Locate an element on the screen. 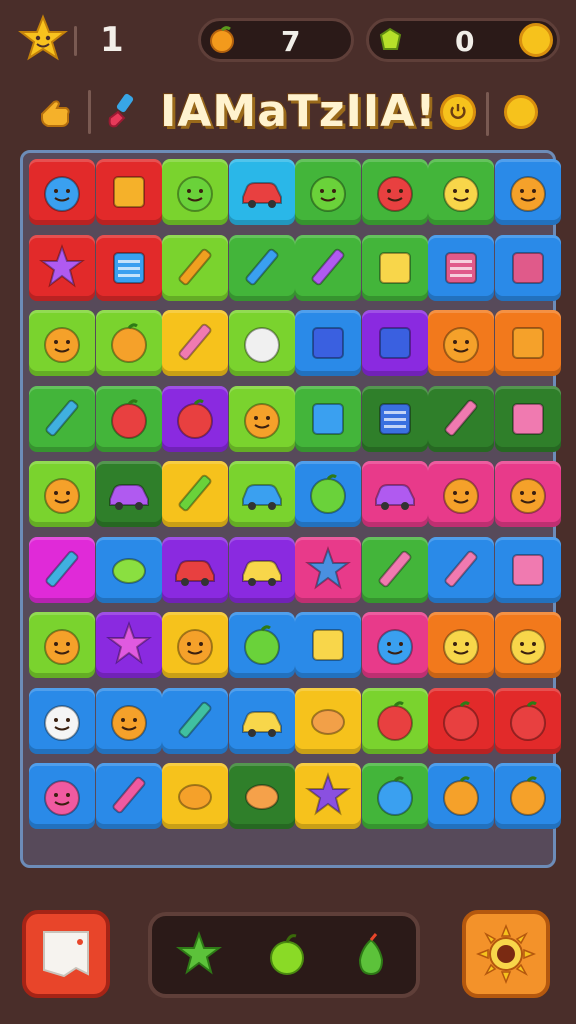 This screenshot has height=1024, width=576. tile-blue-box is located at coordinates (328, 343).